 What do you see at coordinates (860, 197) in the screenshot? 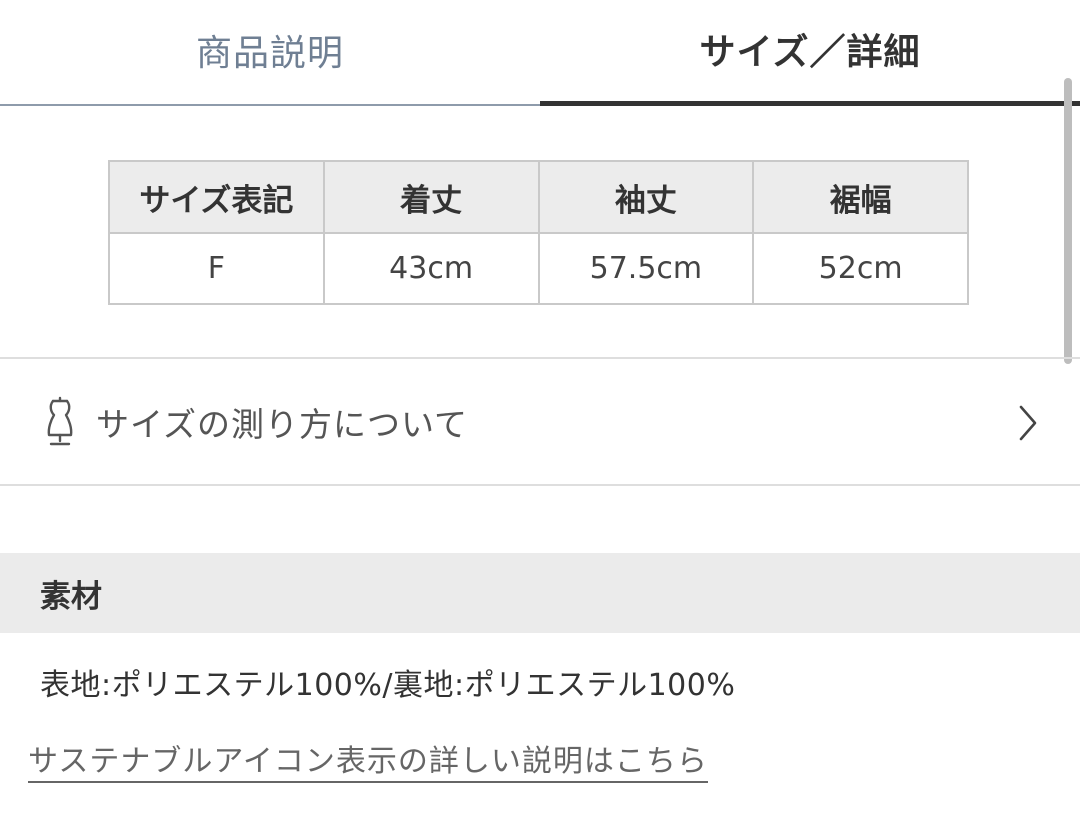
I see `size-table-header: 裾幅` at bounding box center [860, 197].